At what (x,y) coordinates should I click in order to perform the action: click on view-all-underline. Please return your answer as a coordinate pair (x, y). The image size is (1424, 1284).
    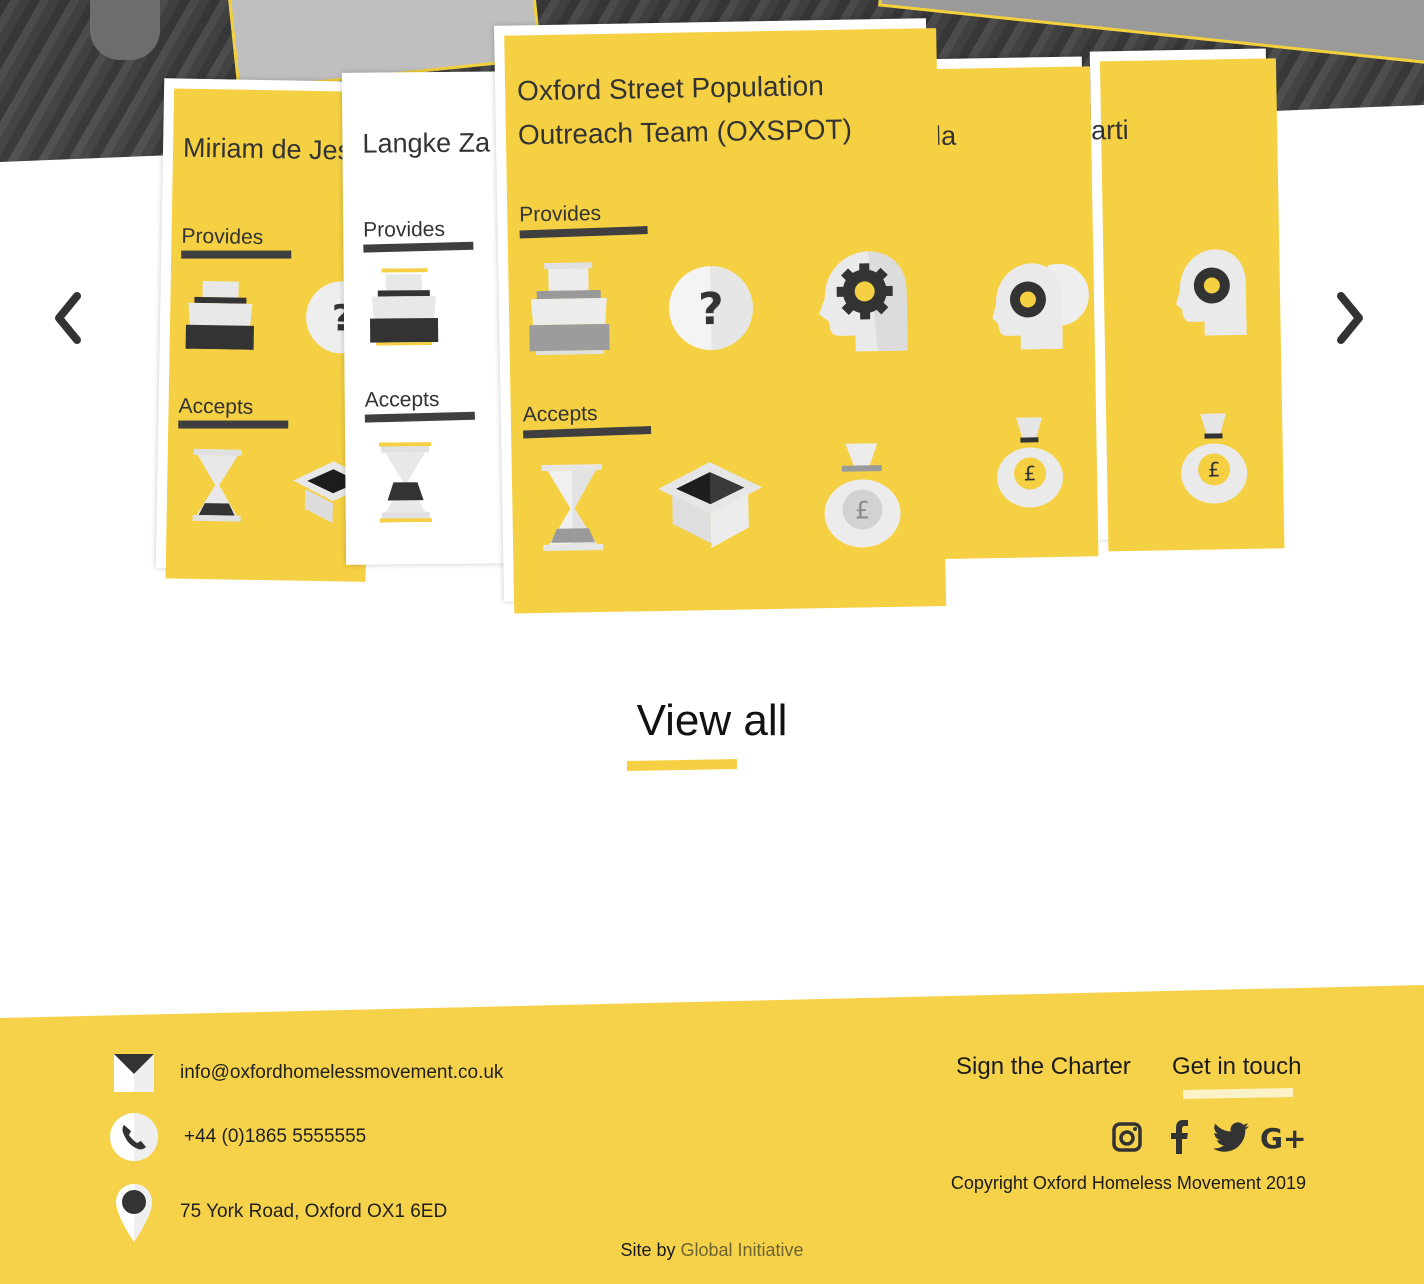
    Looking at the image, I should click on (682, 765).